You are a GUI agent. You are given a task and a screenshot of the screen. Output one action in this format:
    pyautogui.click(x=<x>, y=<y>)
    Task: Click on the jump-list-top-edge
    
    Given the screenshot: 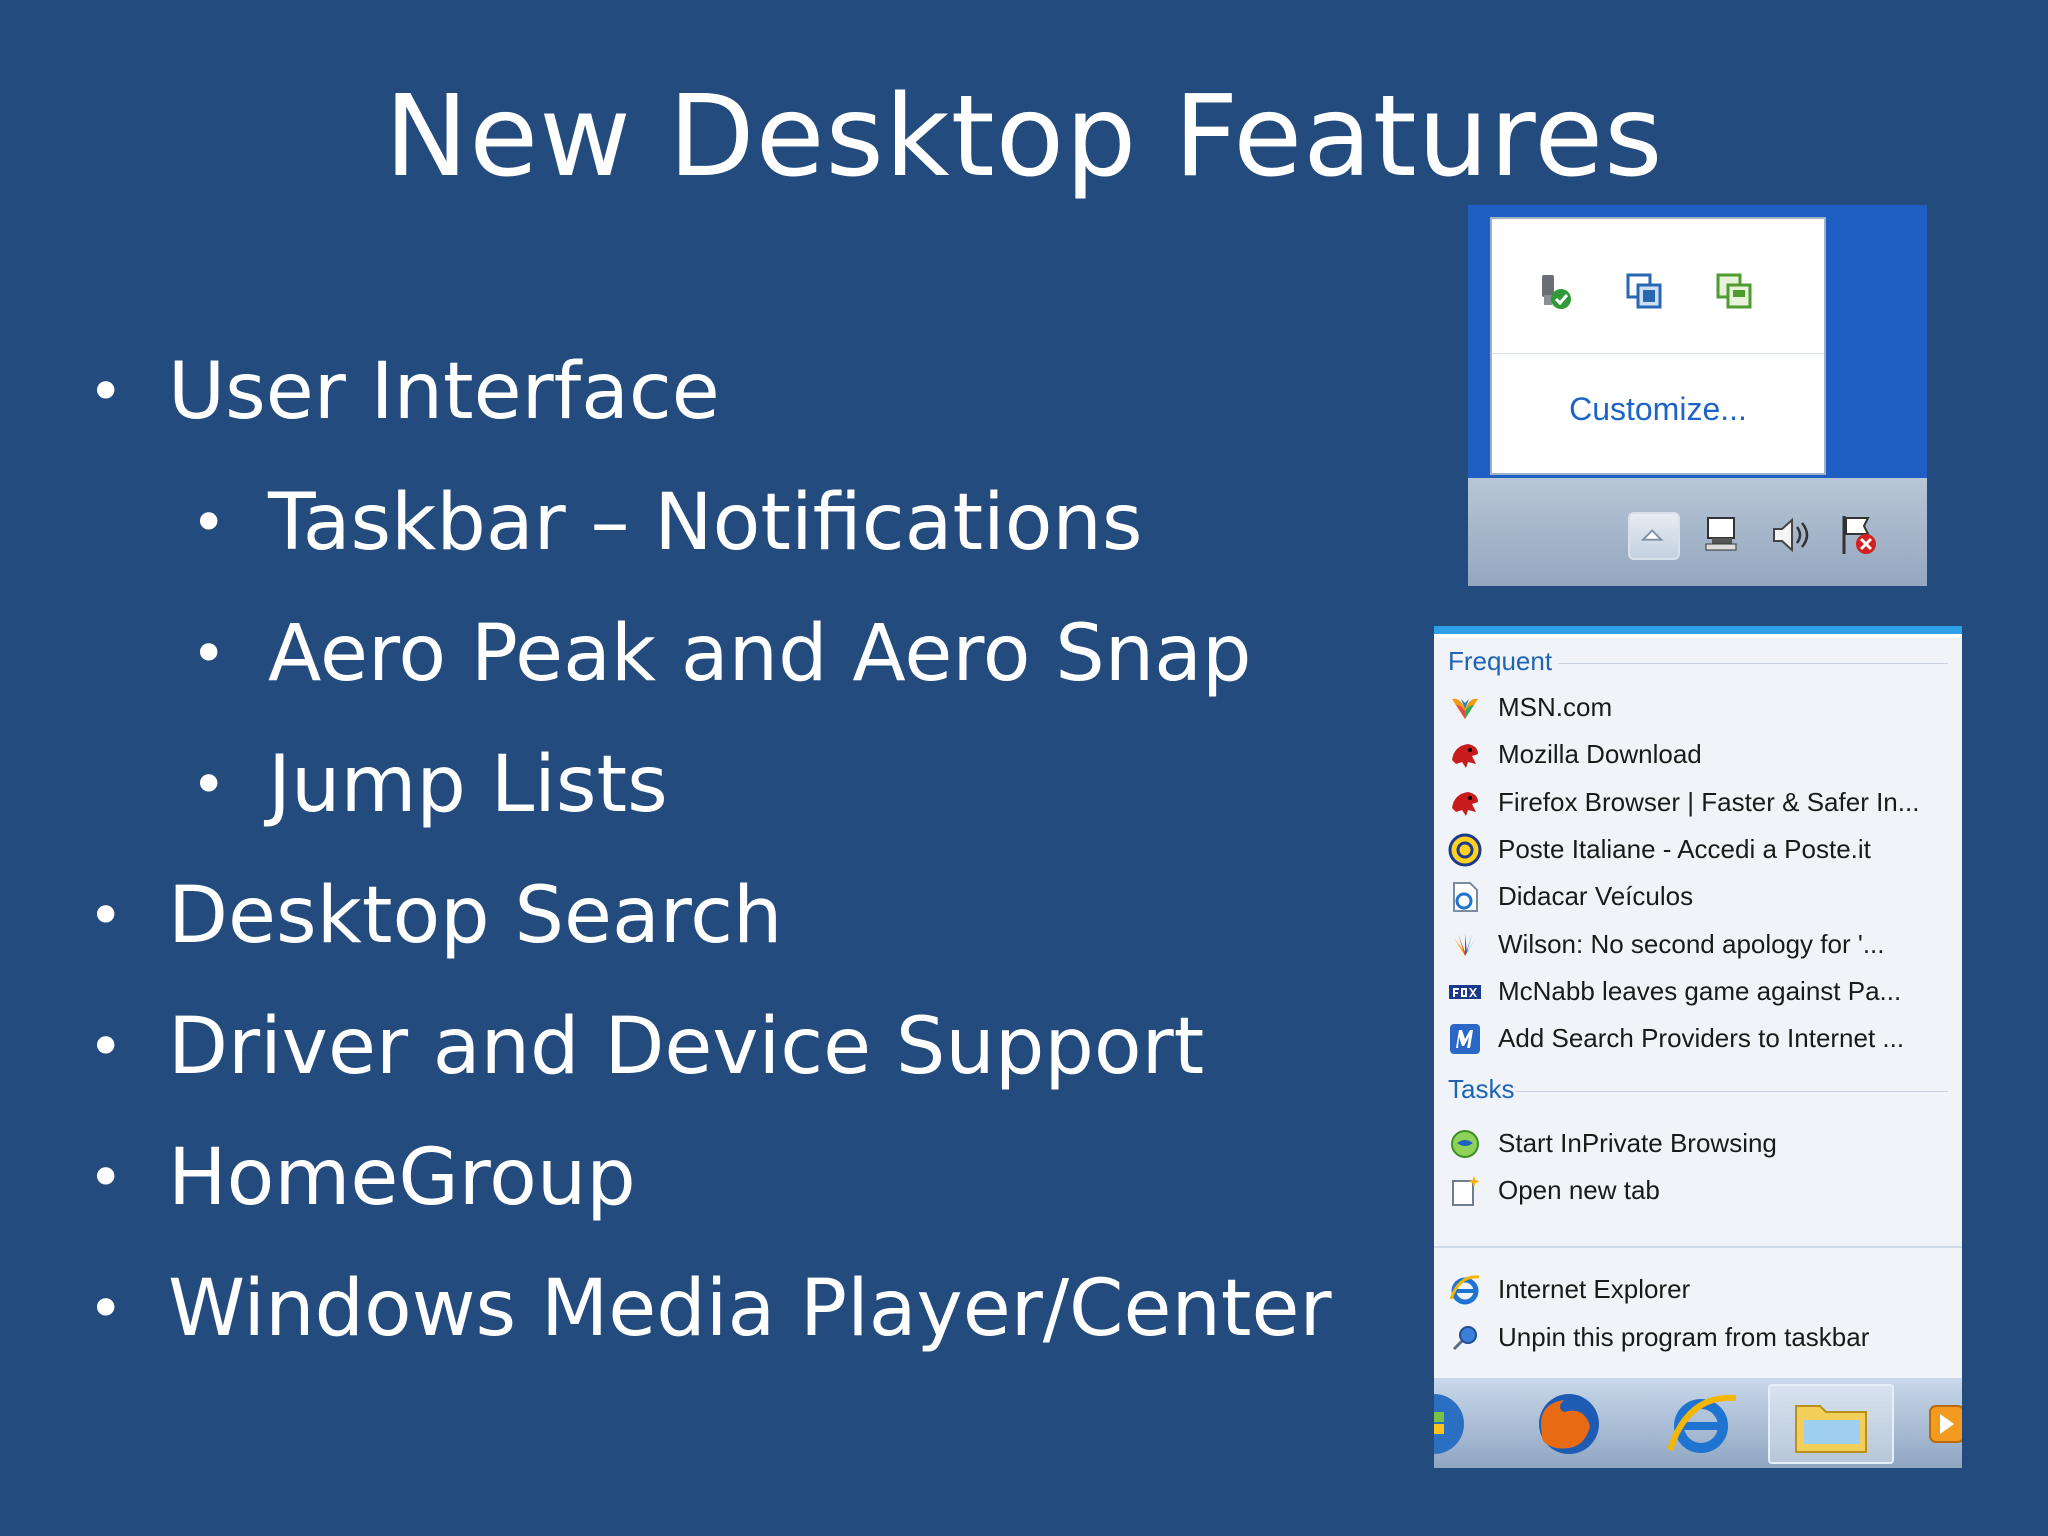 What is the action you would take?
    pyautogui.click(x=1698, y=630)
    